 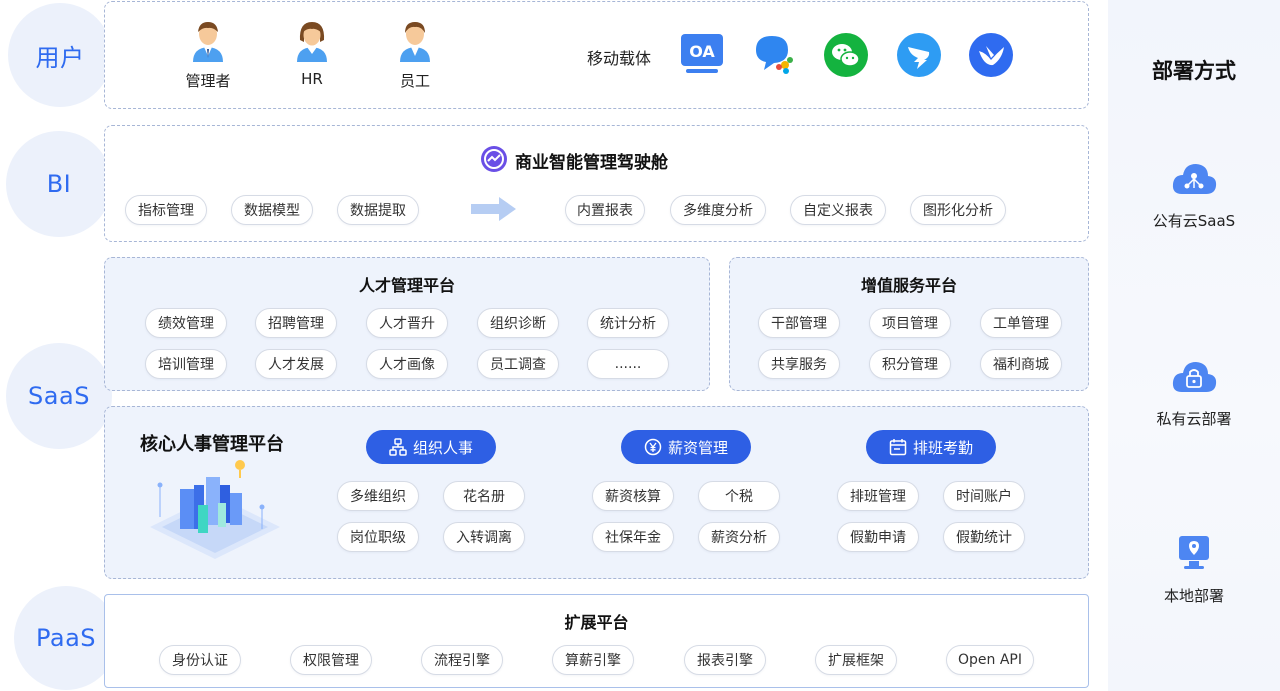 What do you see at coordinates (312, 79) in the screenshot?
I see `role-label: HR` at bounding box center [312, 79].